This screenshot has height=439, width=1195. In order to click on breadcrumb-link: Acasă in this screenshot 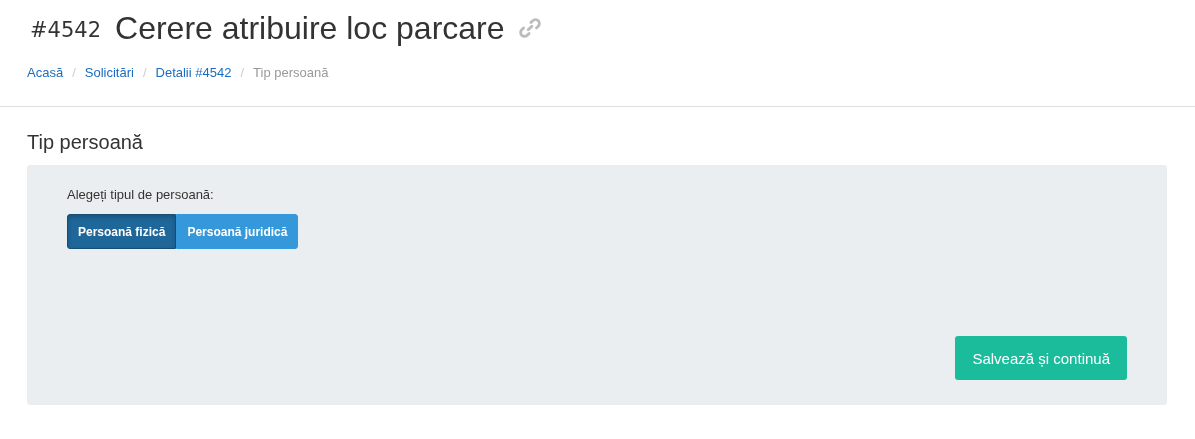, I will do `click(45, 72)`.